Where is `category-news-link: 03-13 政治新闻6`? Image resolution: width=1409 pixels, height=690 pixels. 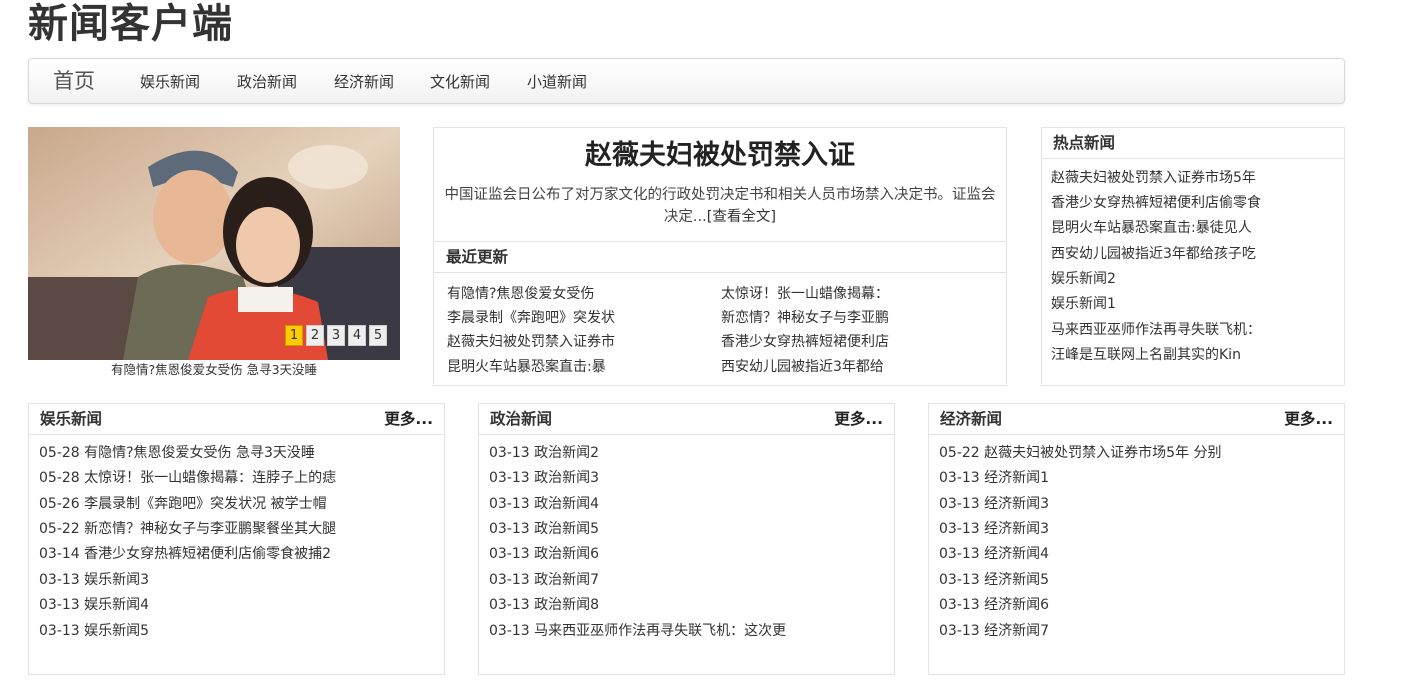 category-news-link: 03-13 政治新闻6 is located at coordinates (544, 554).